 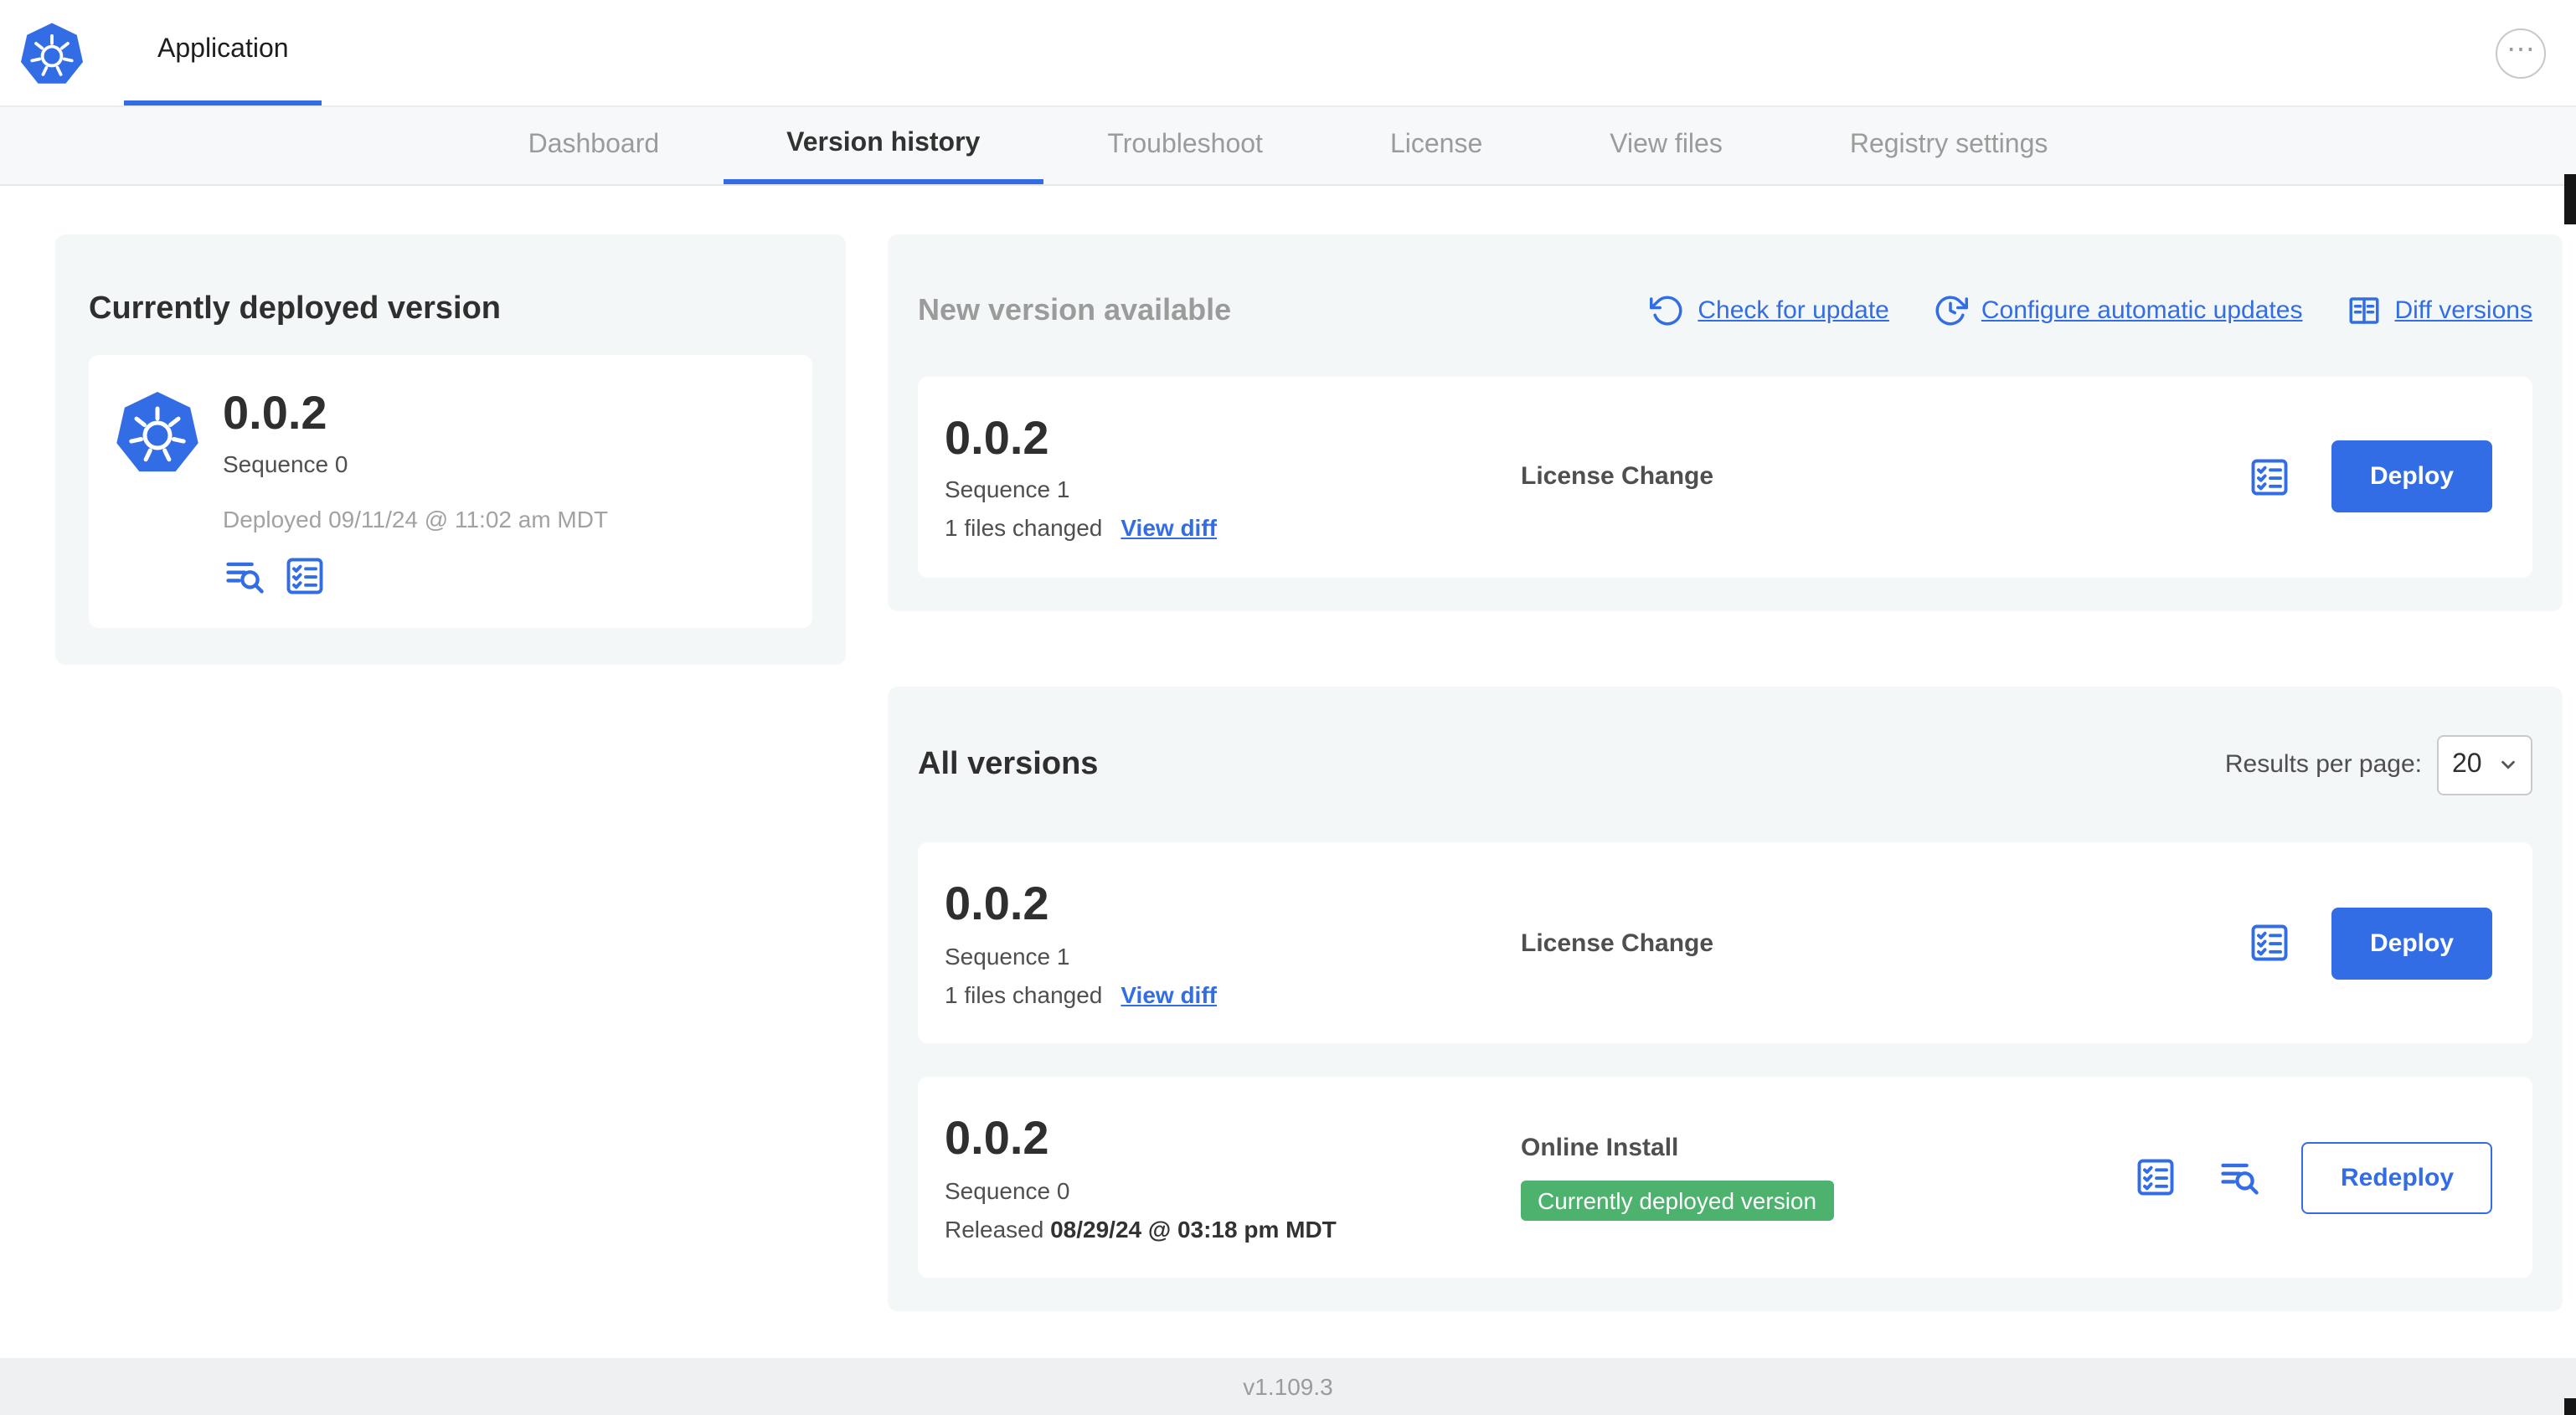 I want to click on configure-automatic-updates-label: Configure automatic updates, so click(x=2142, y=310).